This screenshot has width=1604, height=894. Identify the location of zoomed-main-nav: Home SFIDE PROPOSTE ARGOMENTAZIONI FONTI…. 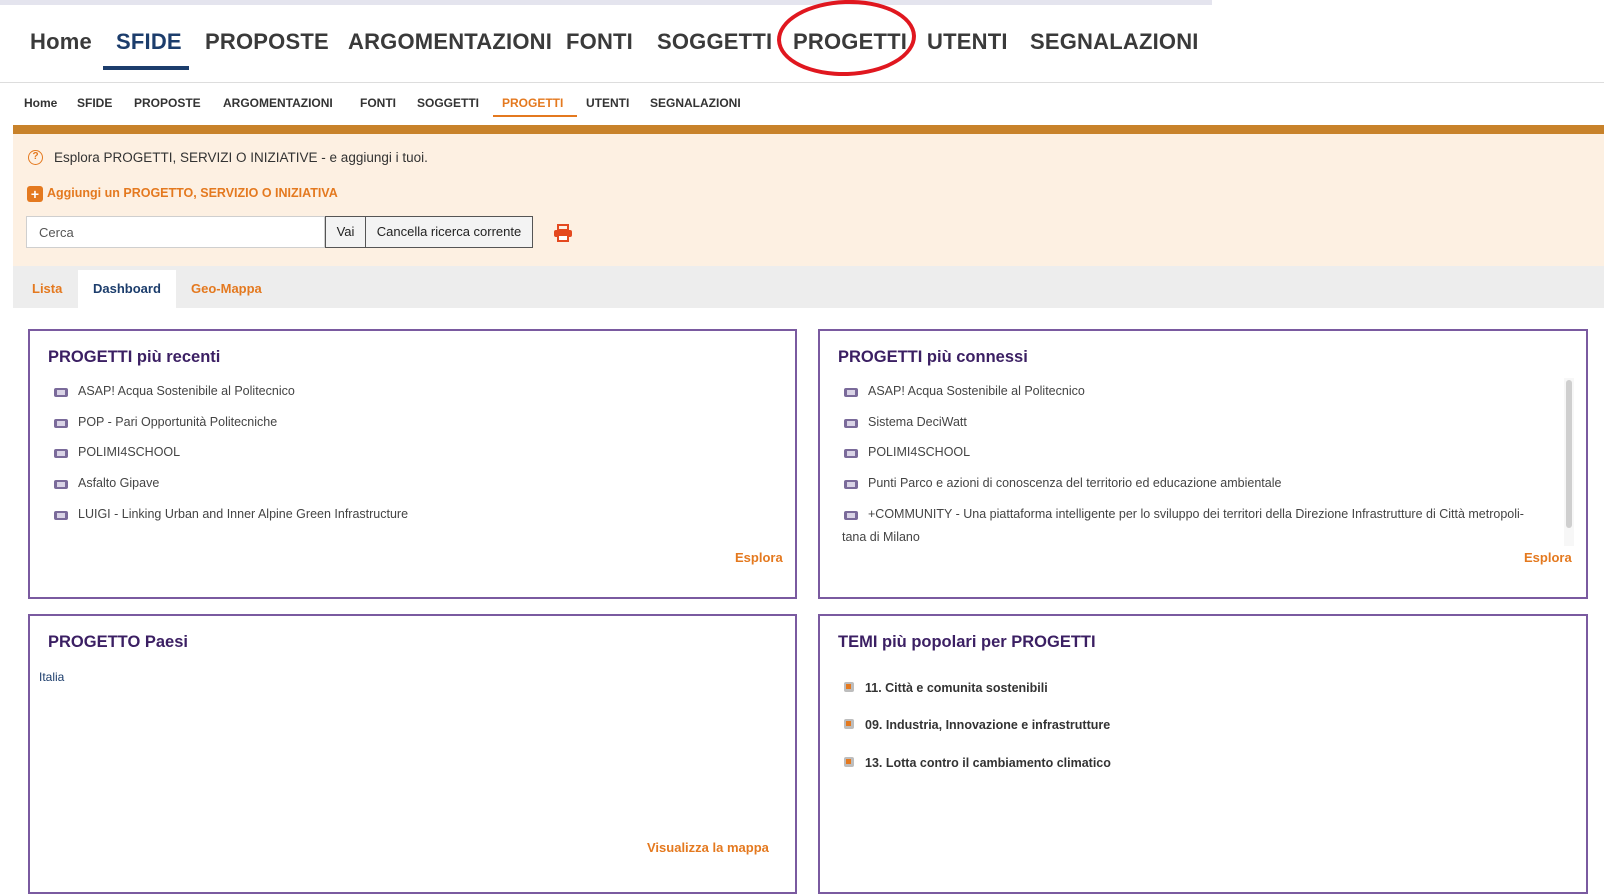
(606, 41).